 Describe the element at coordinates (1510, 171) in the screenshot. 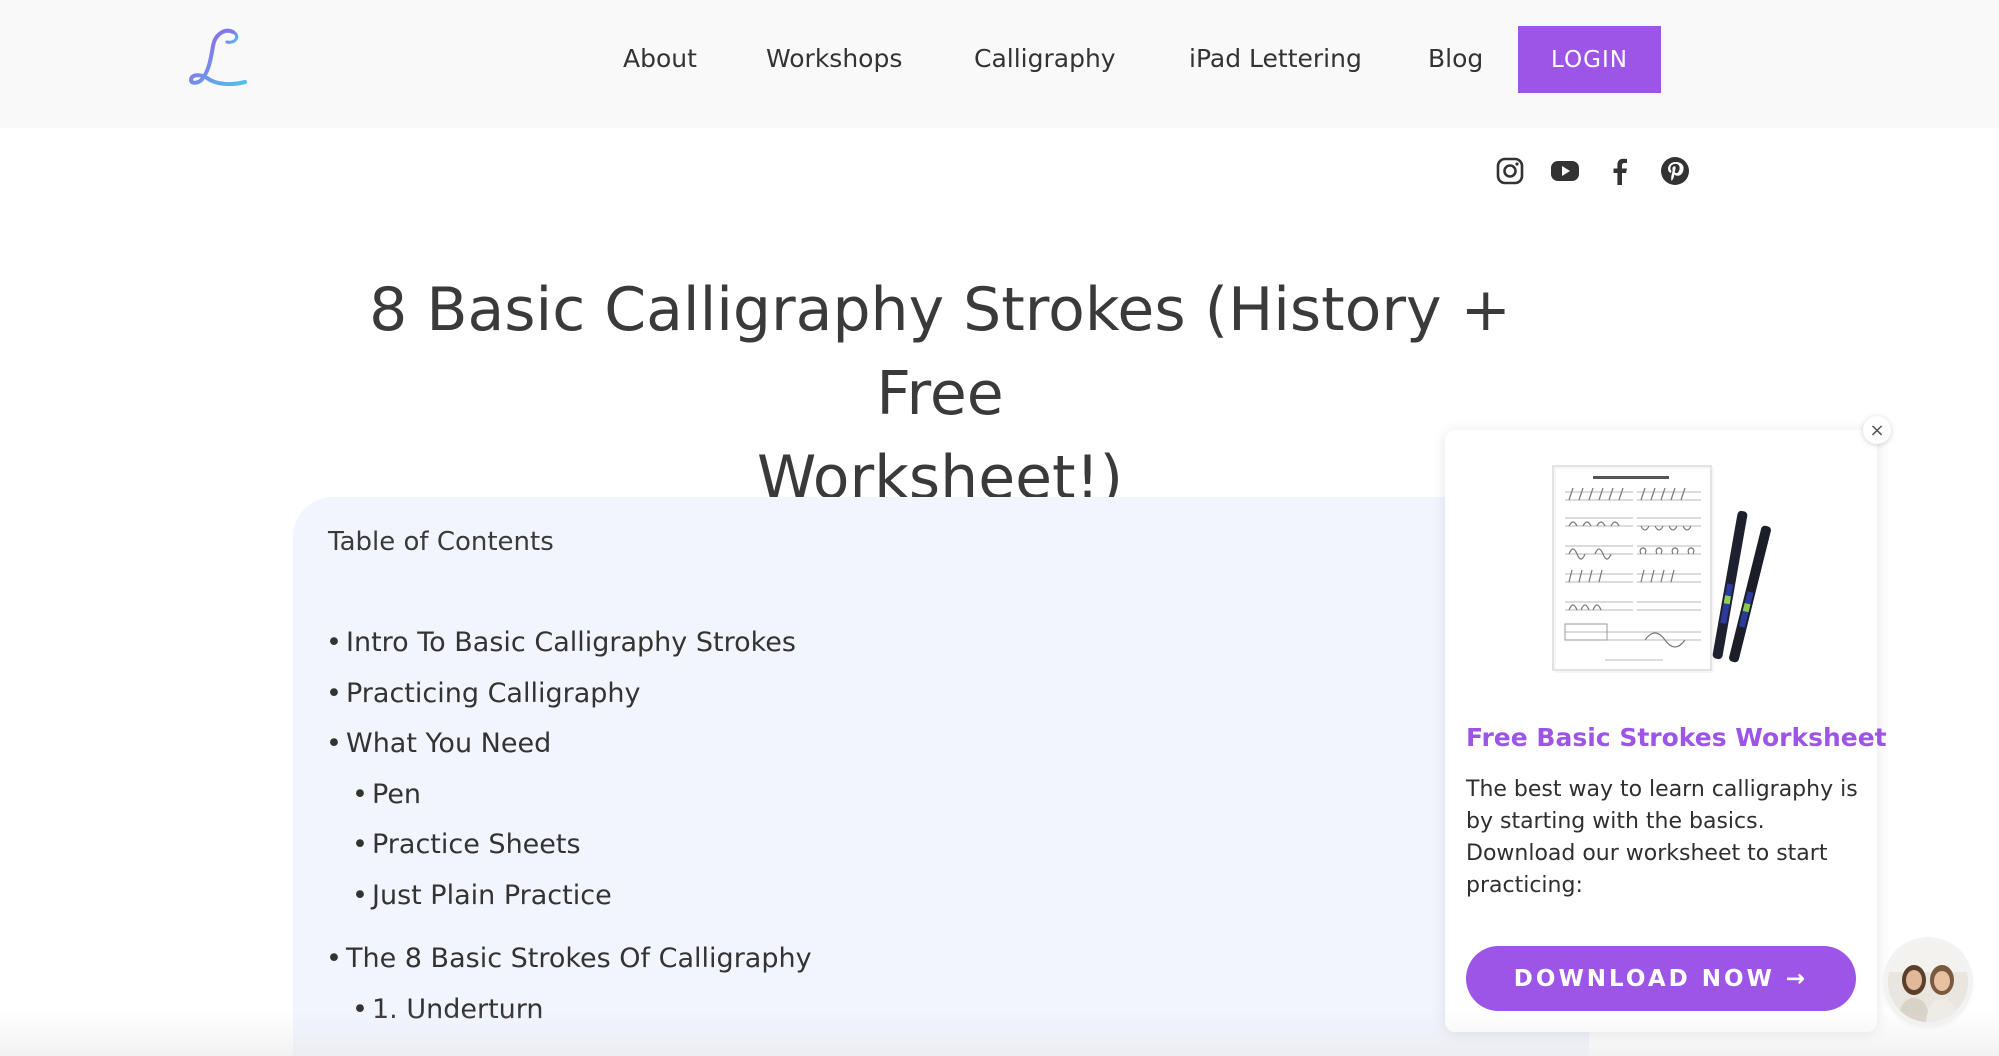

I see `instagram-icon` at that location.